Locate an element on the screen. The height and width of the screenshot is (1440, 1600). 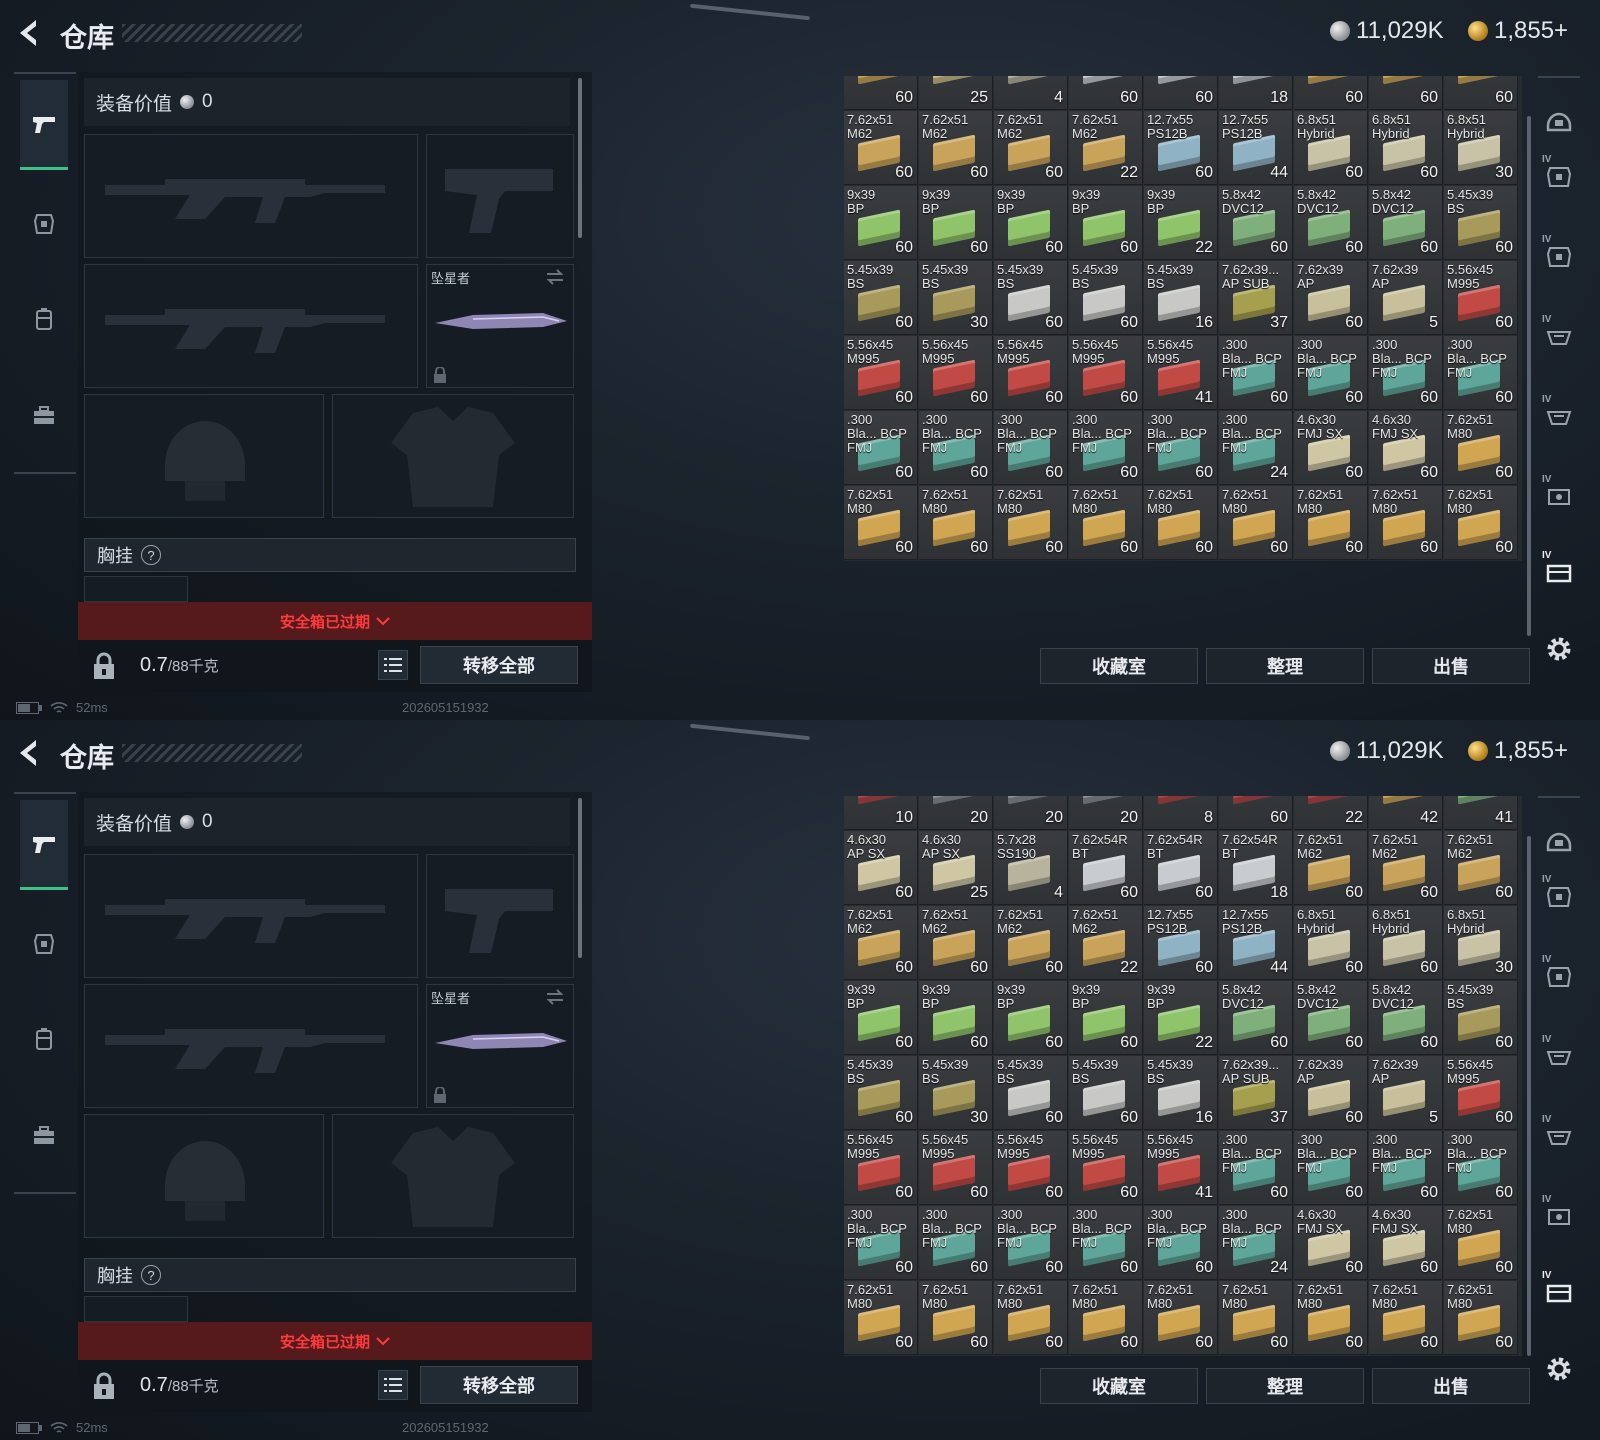
list-view-button is located at coordinates (393, 665).